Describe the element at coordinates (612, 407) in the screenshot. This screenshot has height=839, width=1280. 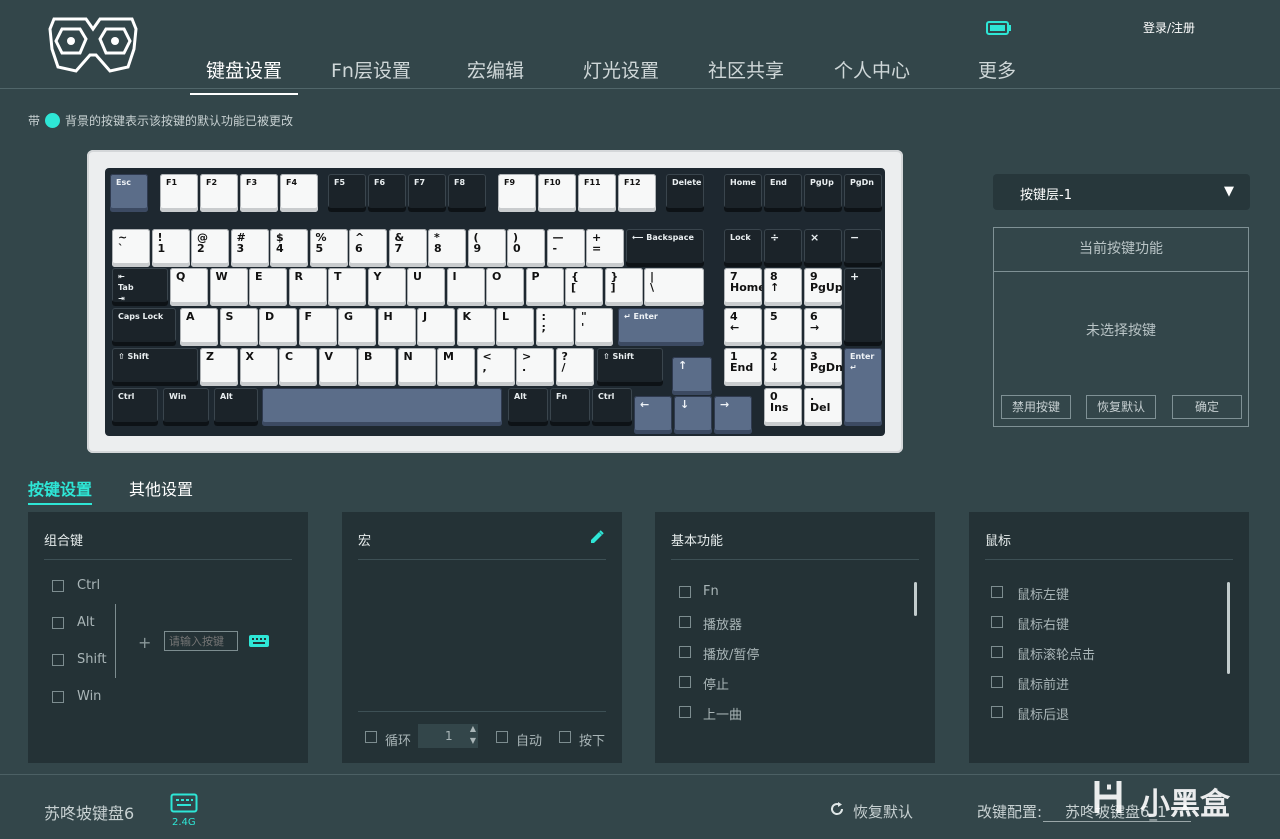
I see `key-rctrl: Ctrl` at that location.